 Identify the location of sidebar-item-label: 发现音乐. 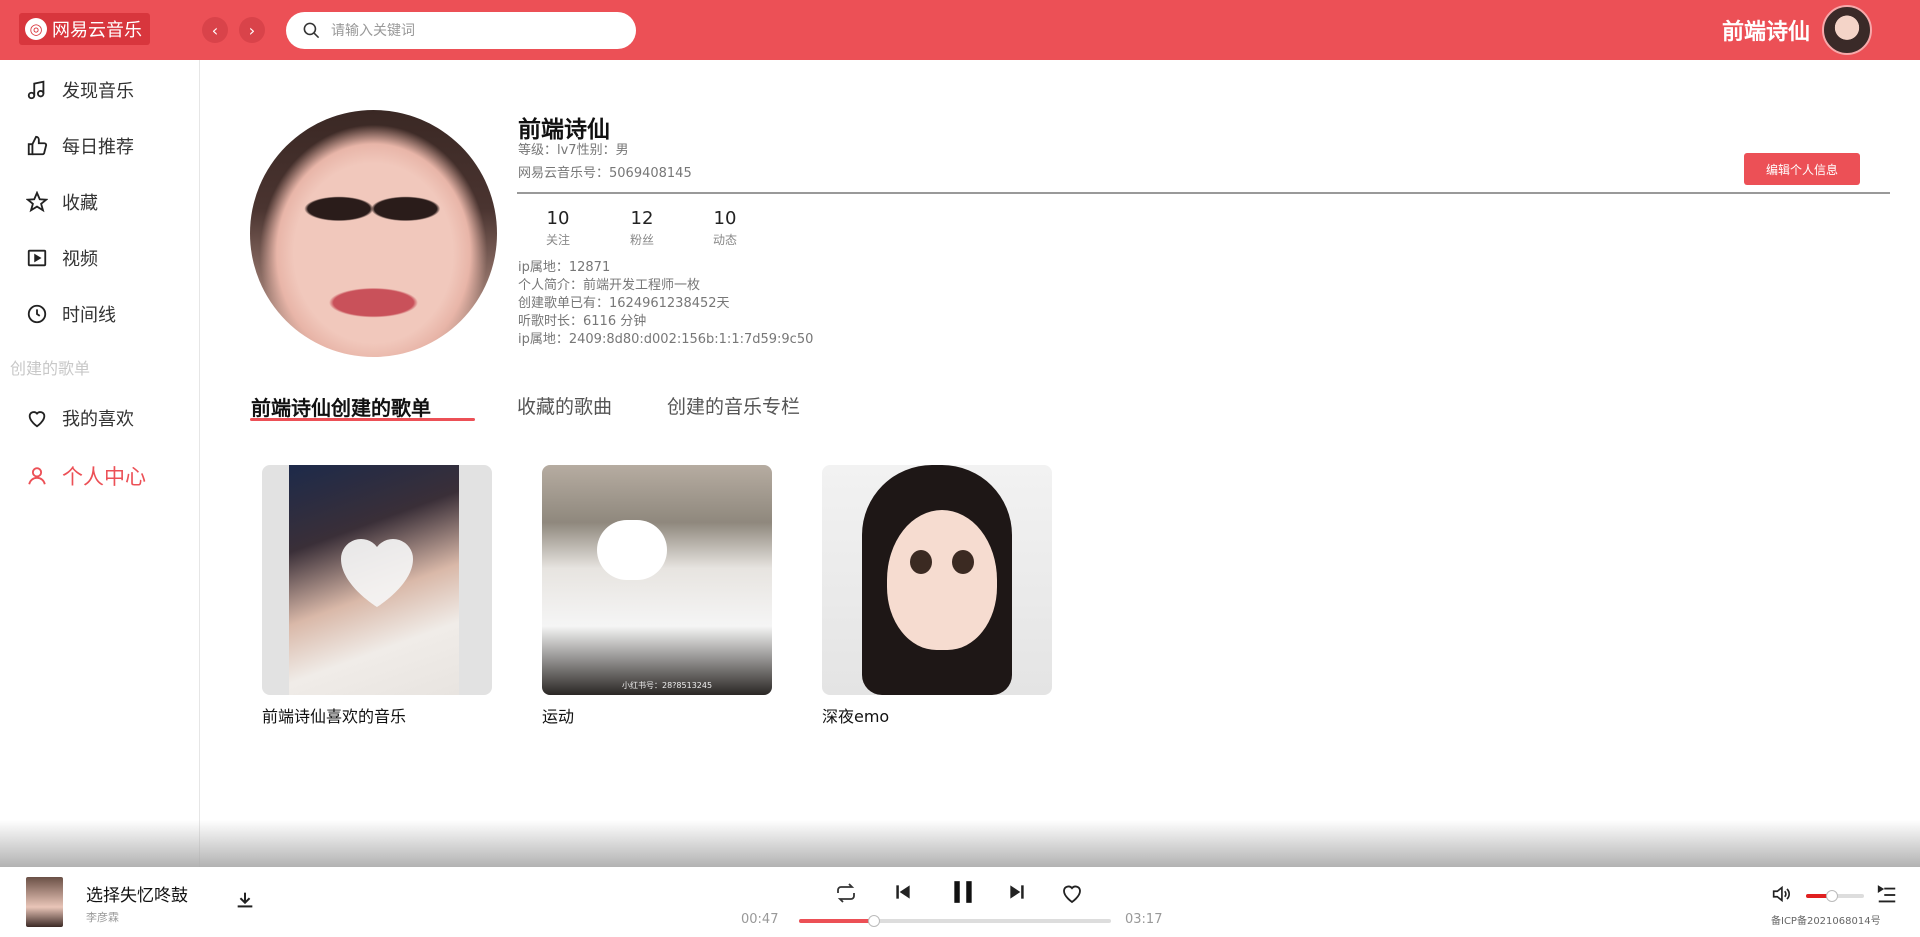
(98, 91).